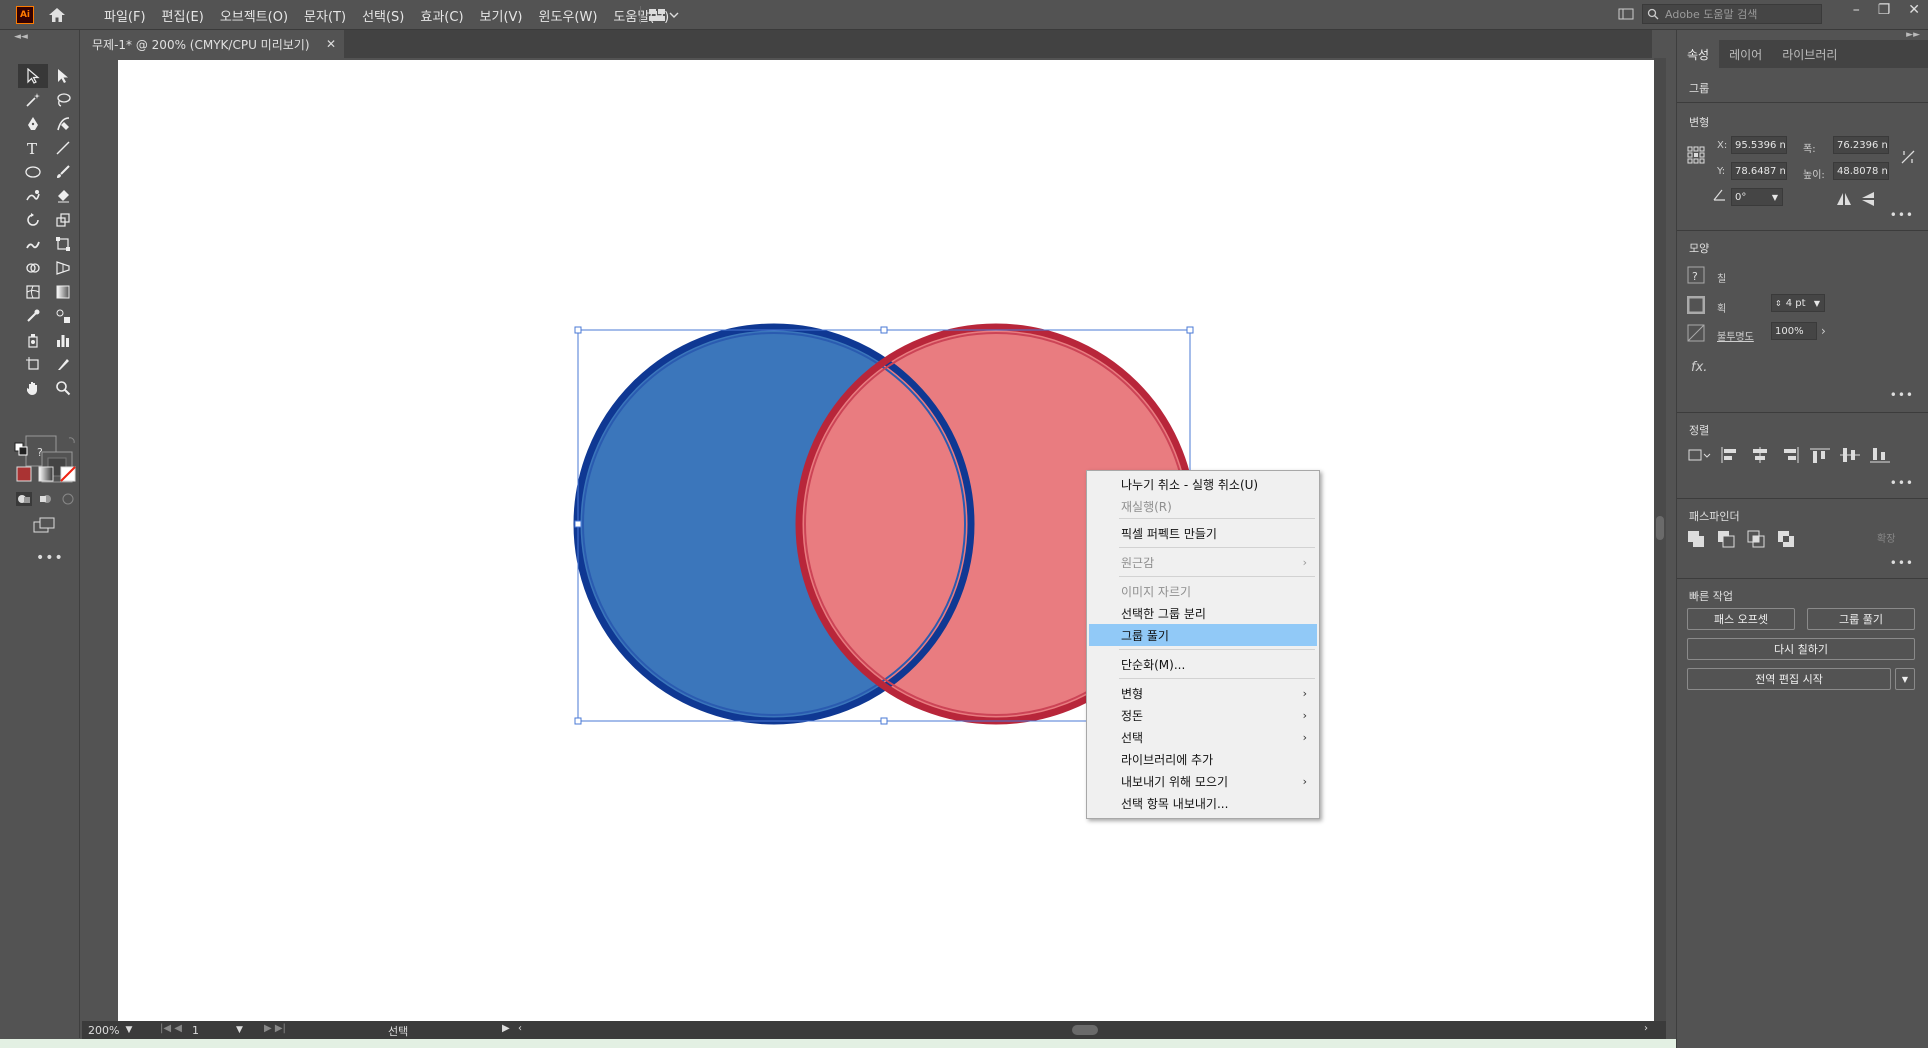 This screenshot has width=1928, height=1048. I want to click on ctx-ungroup: 그룹 풀기, so click(1203, 635).